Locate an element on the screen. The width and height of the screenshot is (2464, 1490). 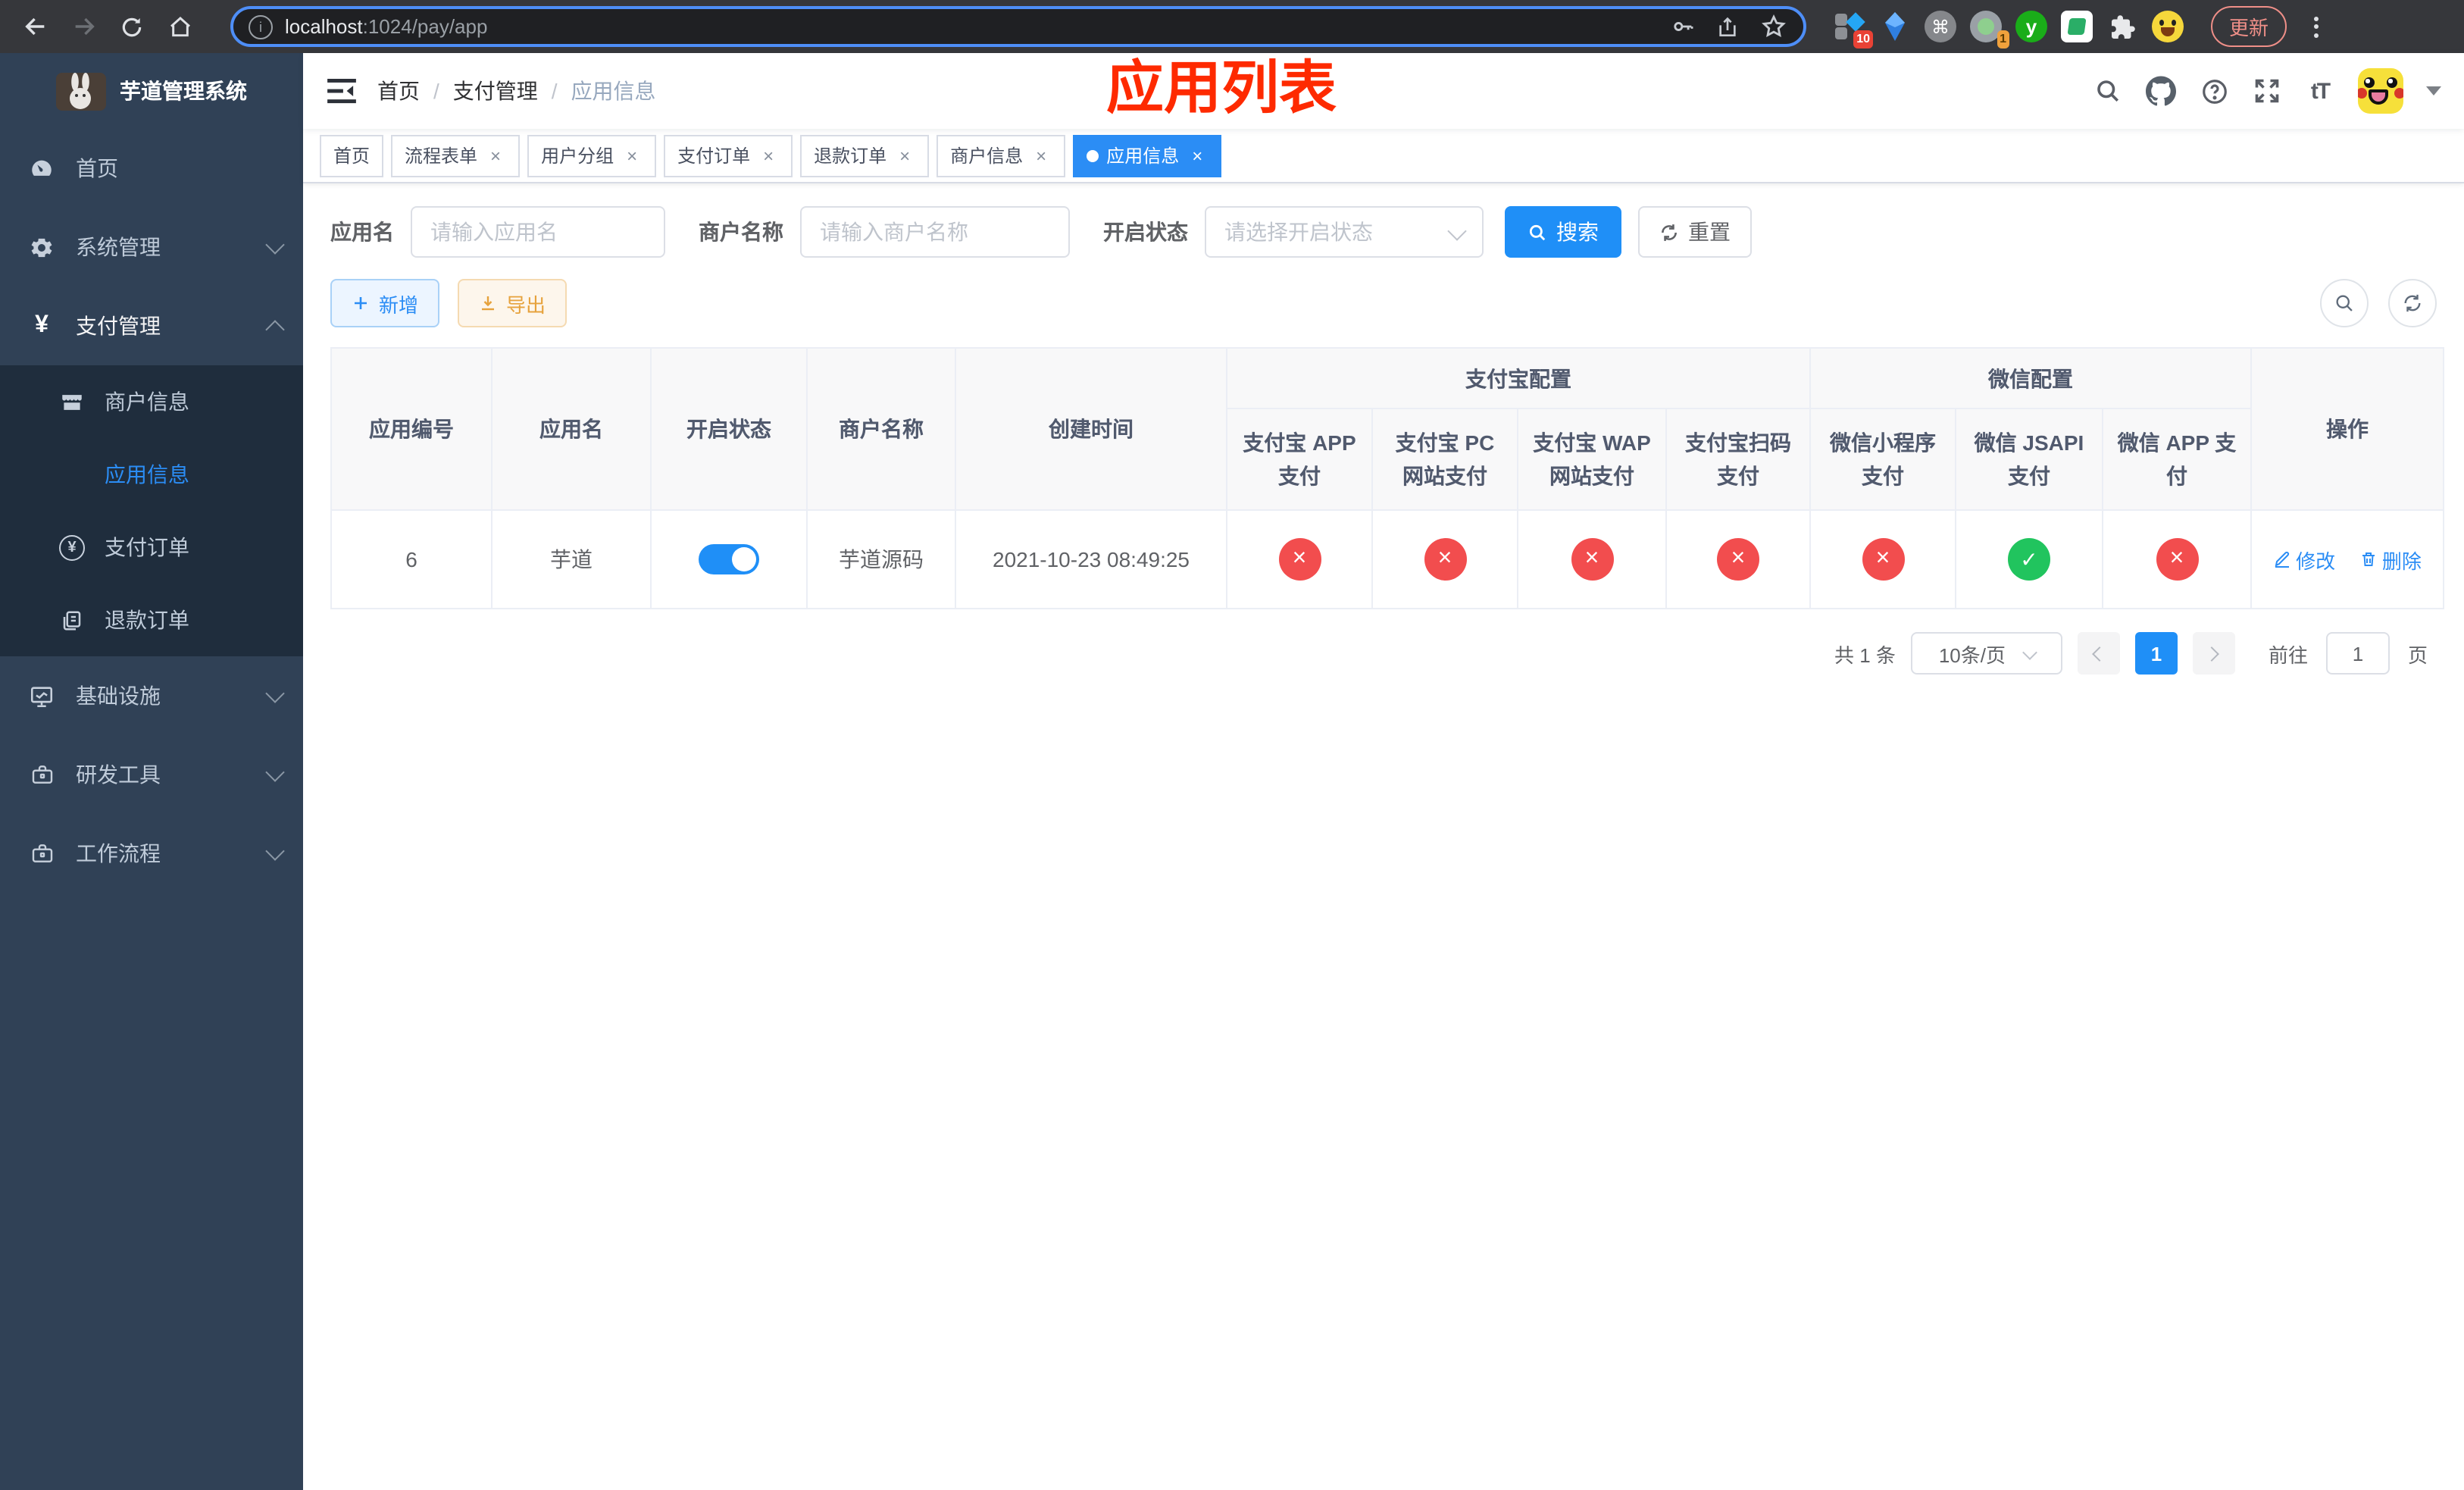
col-ops: 操作 is located at coordinates (2347, 429).